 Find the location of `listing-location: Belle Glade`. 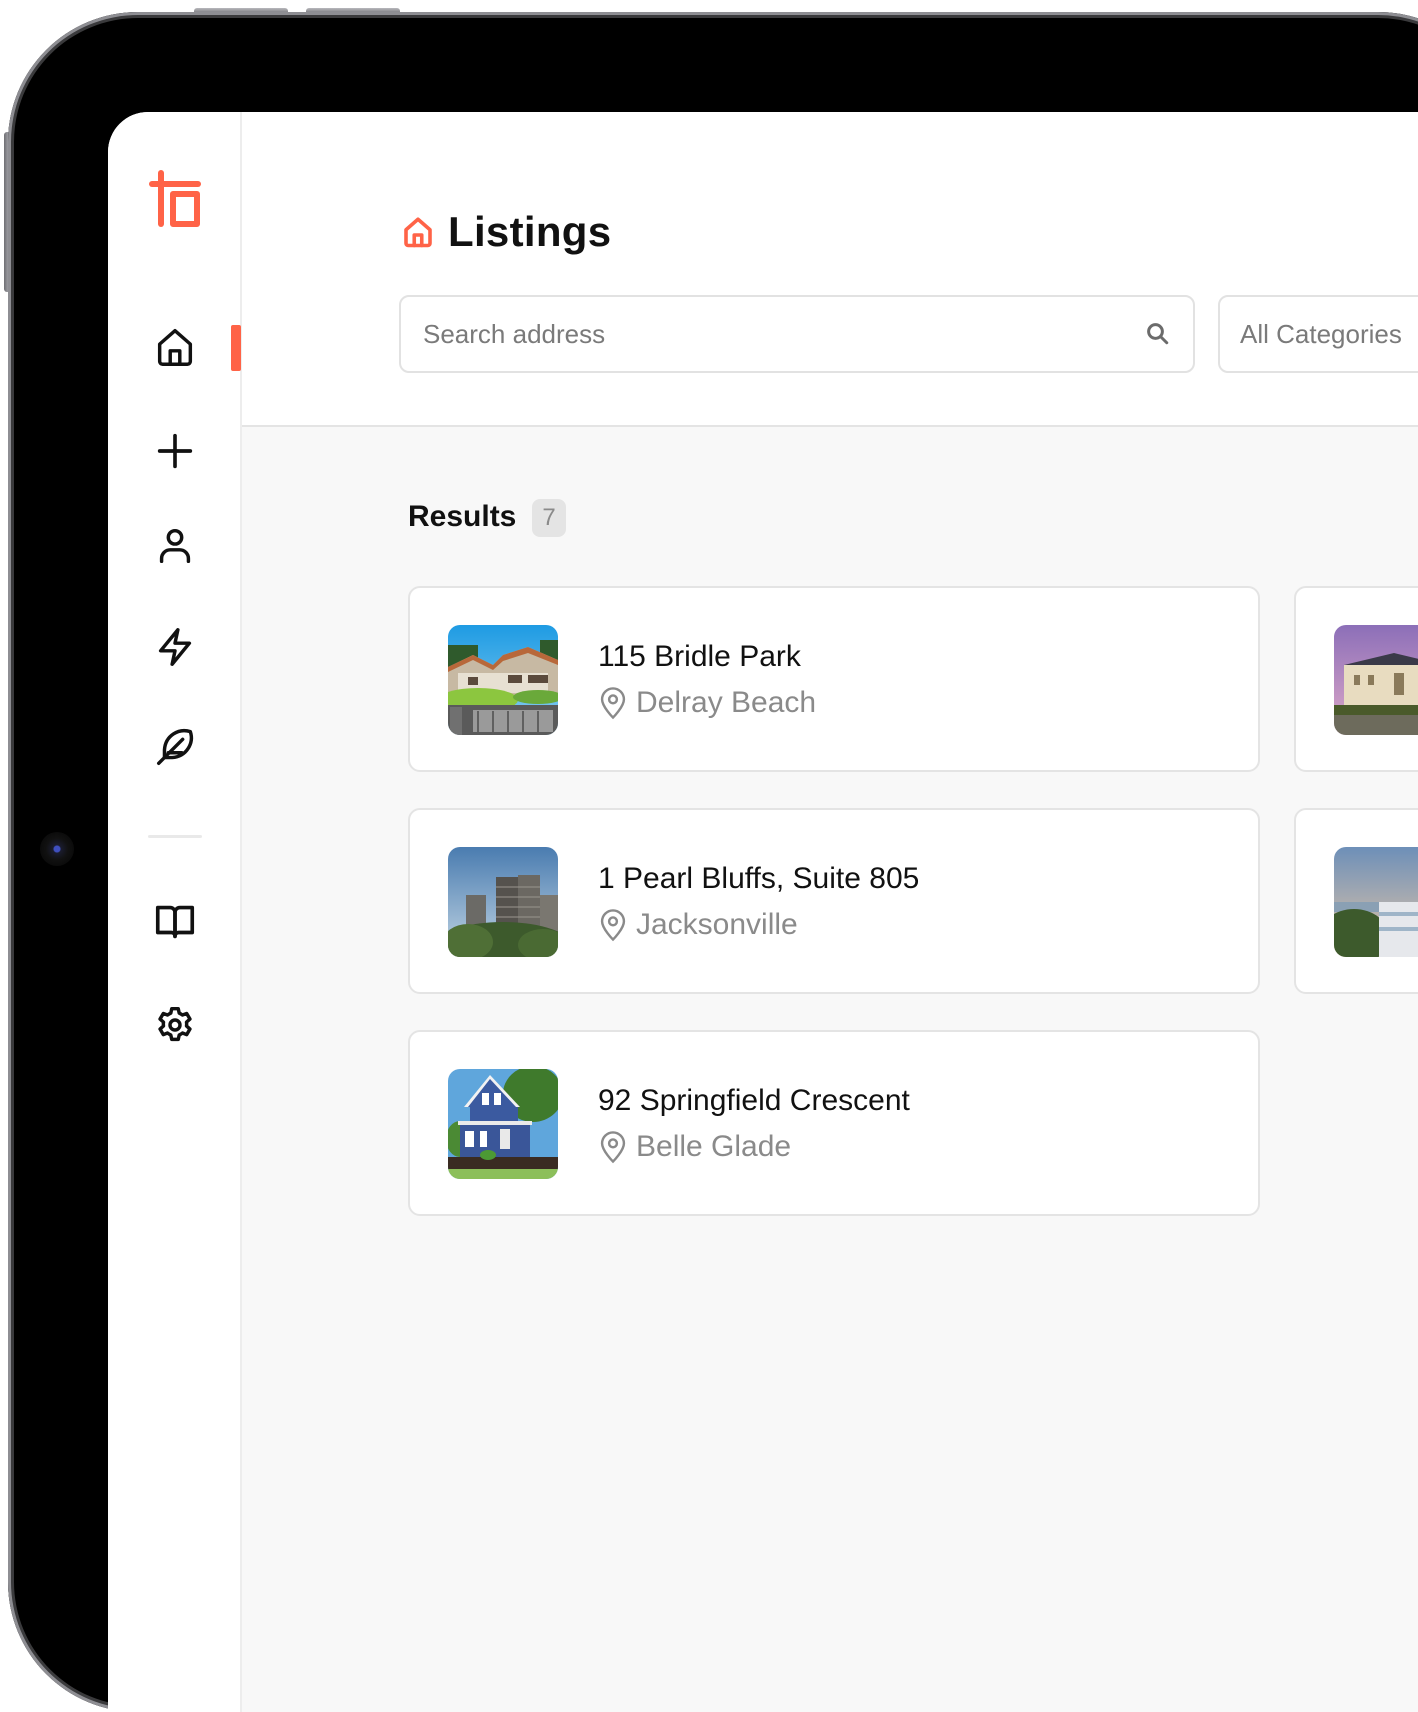

listing-location: Belle Glade is located at coordinates (694, 1147).